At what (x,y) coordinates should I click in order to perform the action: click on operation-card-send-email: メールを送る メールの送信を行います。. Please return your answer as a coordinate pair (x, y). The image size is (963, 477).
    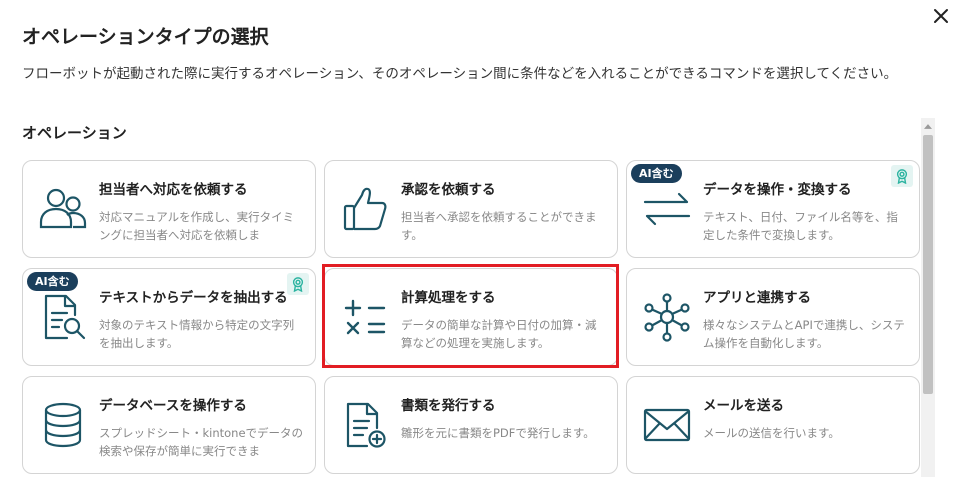
    Looking at the image, I should click on (773, 425).